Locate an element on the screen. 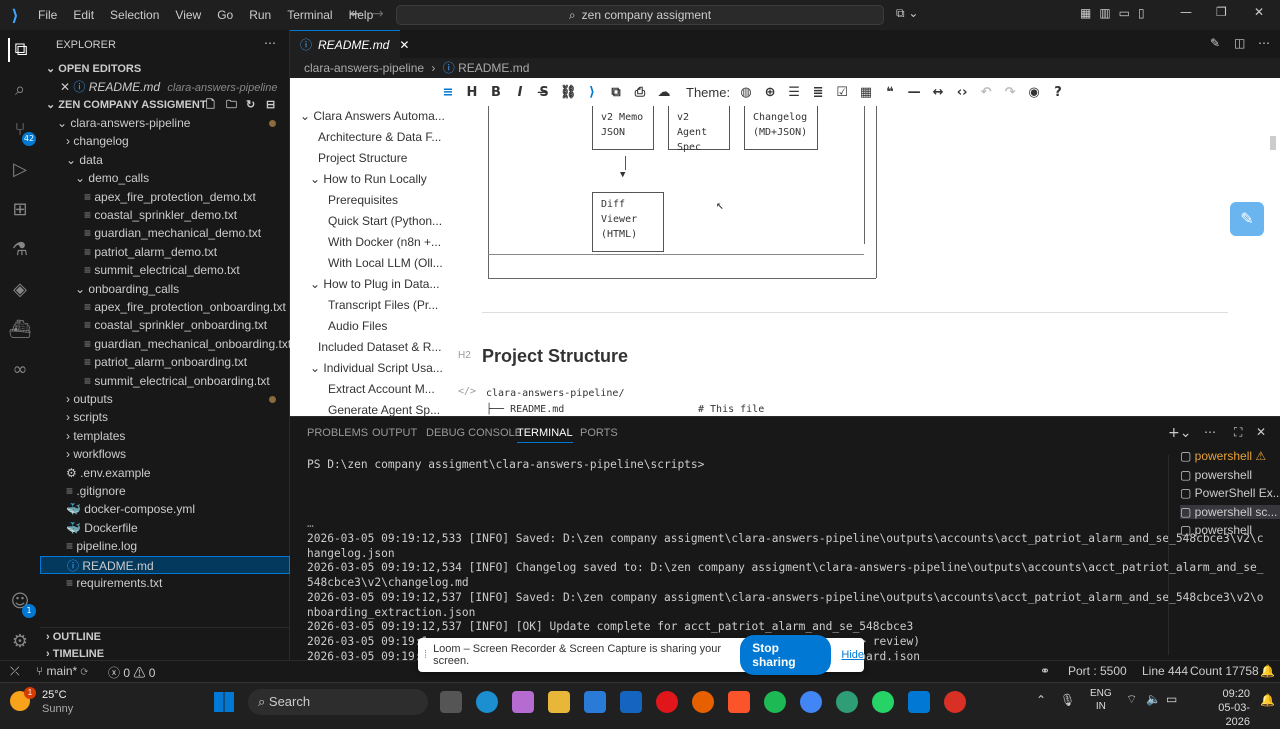 This screenshot has height=729, width=1280. insert-icon: ⊕ is located at coordinates (770, 92).